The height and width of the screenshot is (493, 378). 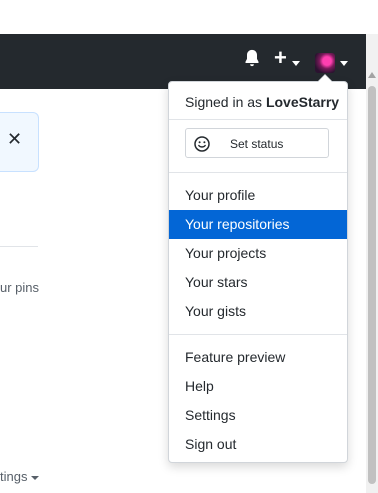 What do you see at coordinates (258, 282) in the screenshot?
I see `menu-item-your-stars: Your stars` at bounding box center [258, 282].